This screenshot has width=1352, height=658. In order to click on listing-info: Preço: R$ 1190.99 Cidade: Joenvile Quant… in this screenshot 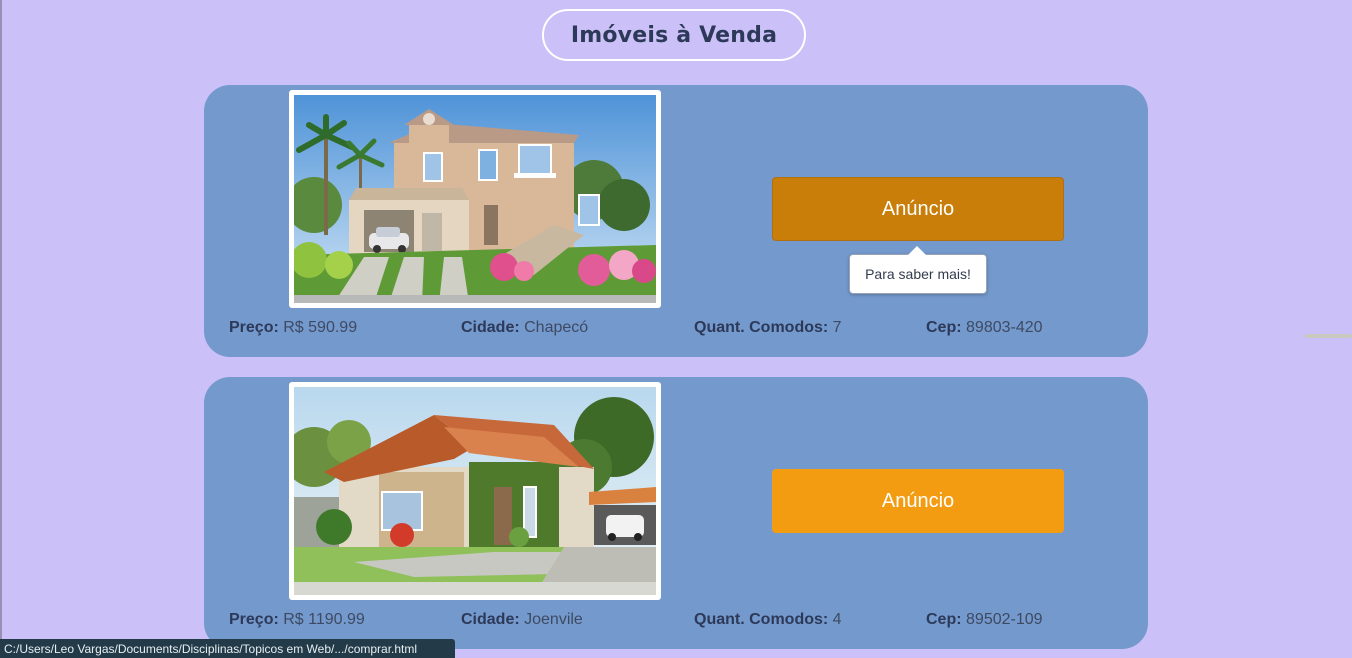, I will do `click(679, 622)`.